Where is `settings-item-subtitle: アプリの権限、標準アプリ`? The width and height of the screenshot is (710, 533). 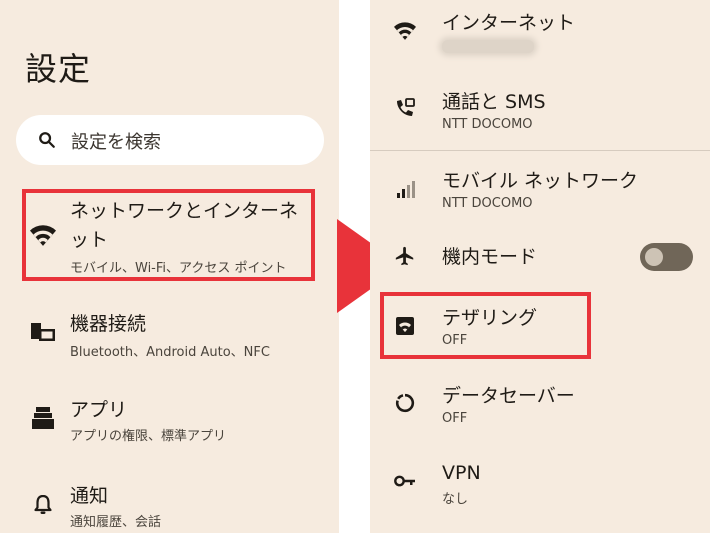 settings-item-subtitle: アプリの権限、標準アプリ is located at coordinates (148, 436).